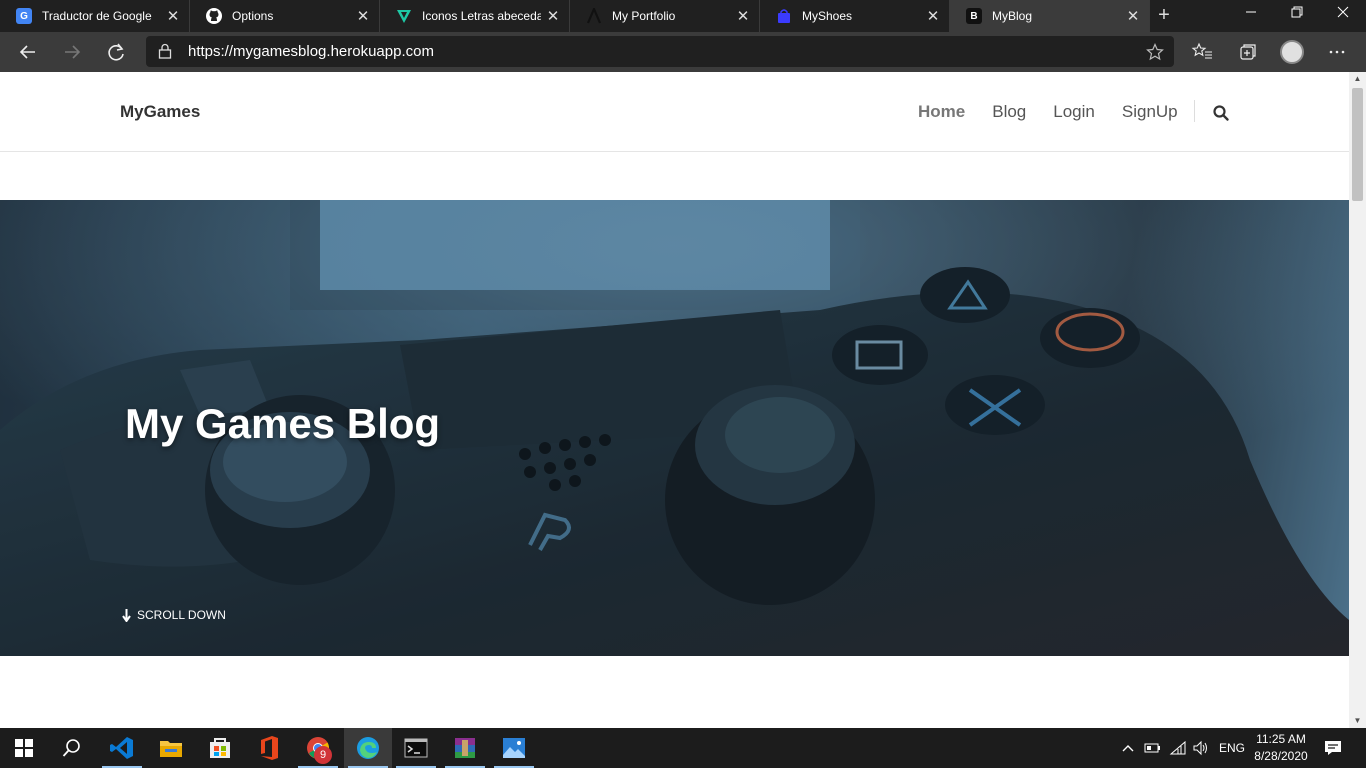  What do you see at coordinates (660, 51) in the screenshot?
I see `address-bar: https://mygamesblog.herokuapp.com` at bounding box center [660, 51].